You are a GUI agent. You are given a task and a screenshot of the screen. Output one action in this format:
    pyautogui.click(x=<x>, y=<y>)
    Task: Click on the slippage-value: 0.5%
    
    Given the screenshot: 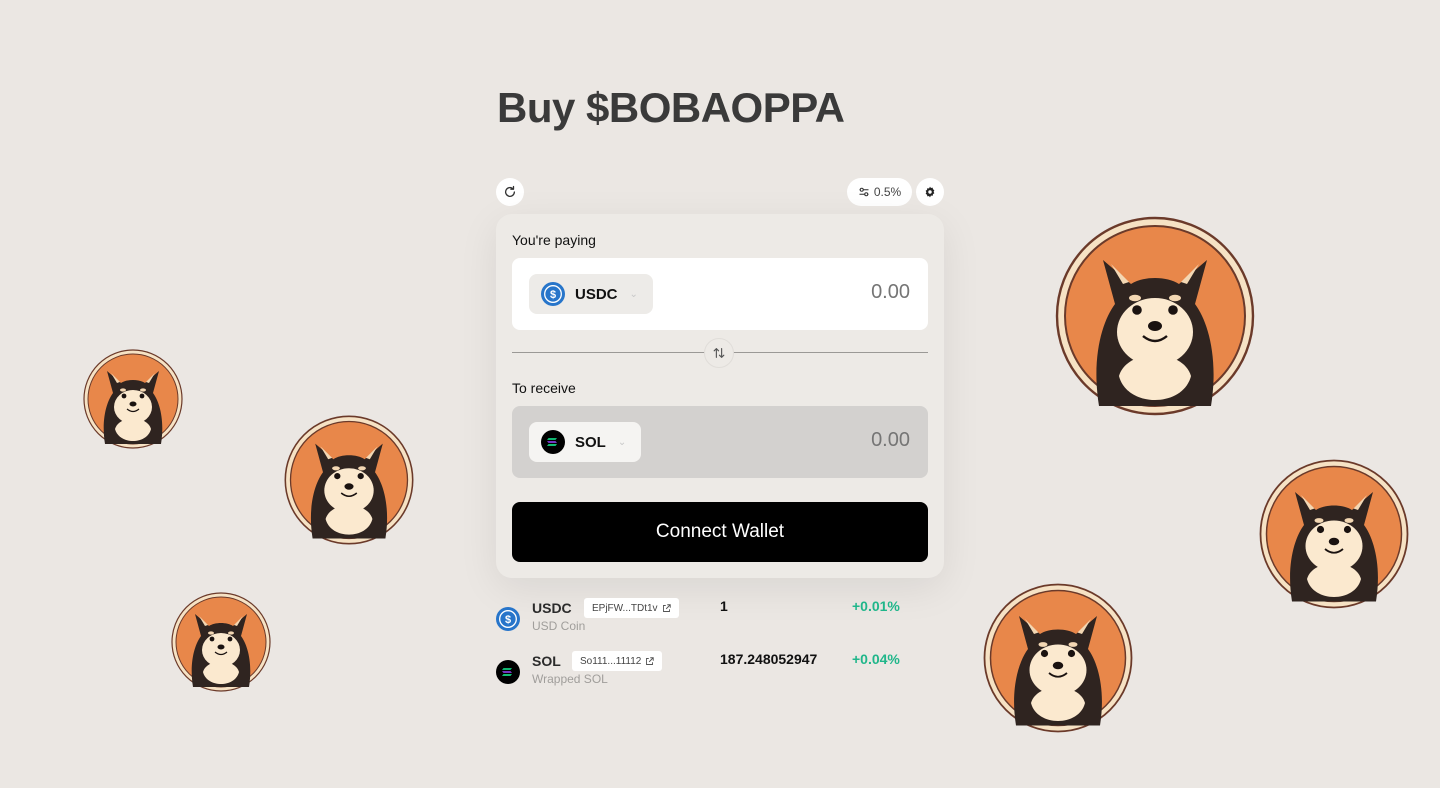 What is the action you would take?
    pyautogui.click(x=887, y=192)
    